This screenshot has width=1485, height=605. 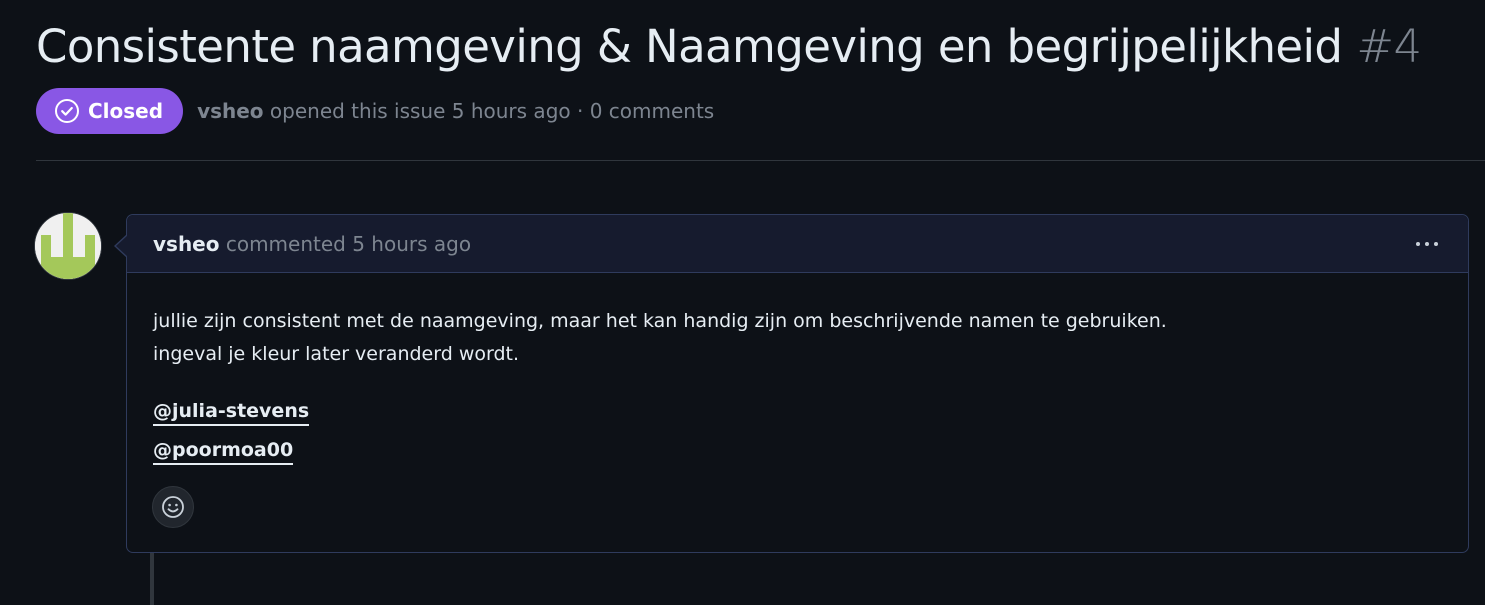 I want to click on smiley-icon, so click(x=173, y=507).